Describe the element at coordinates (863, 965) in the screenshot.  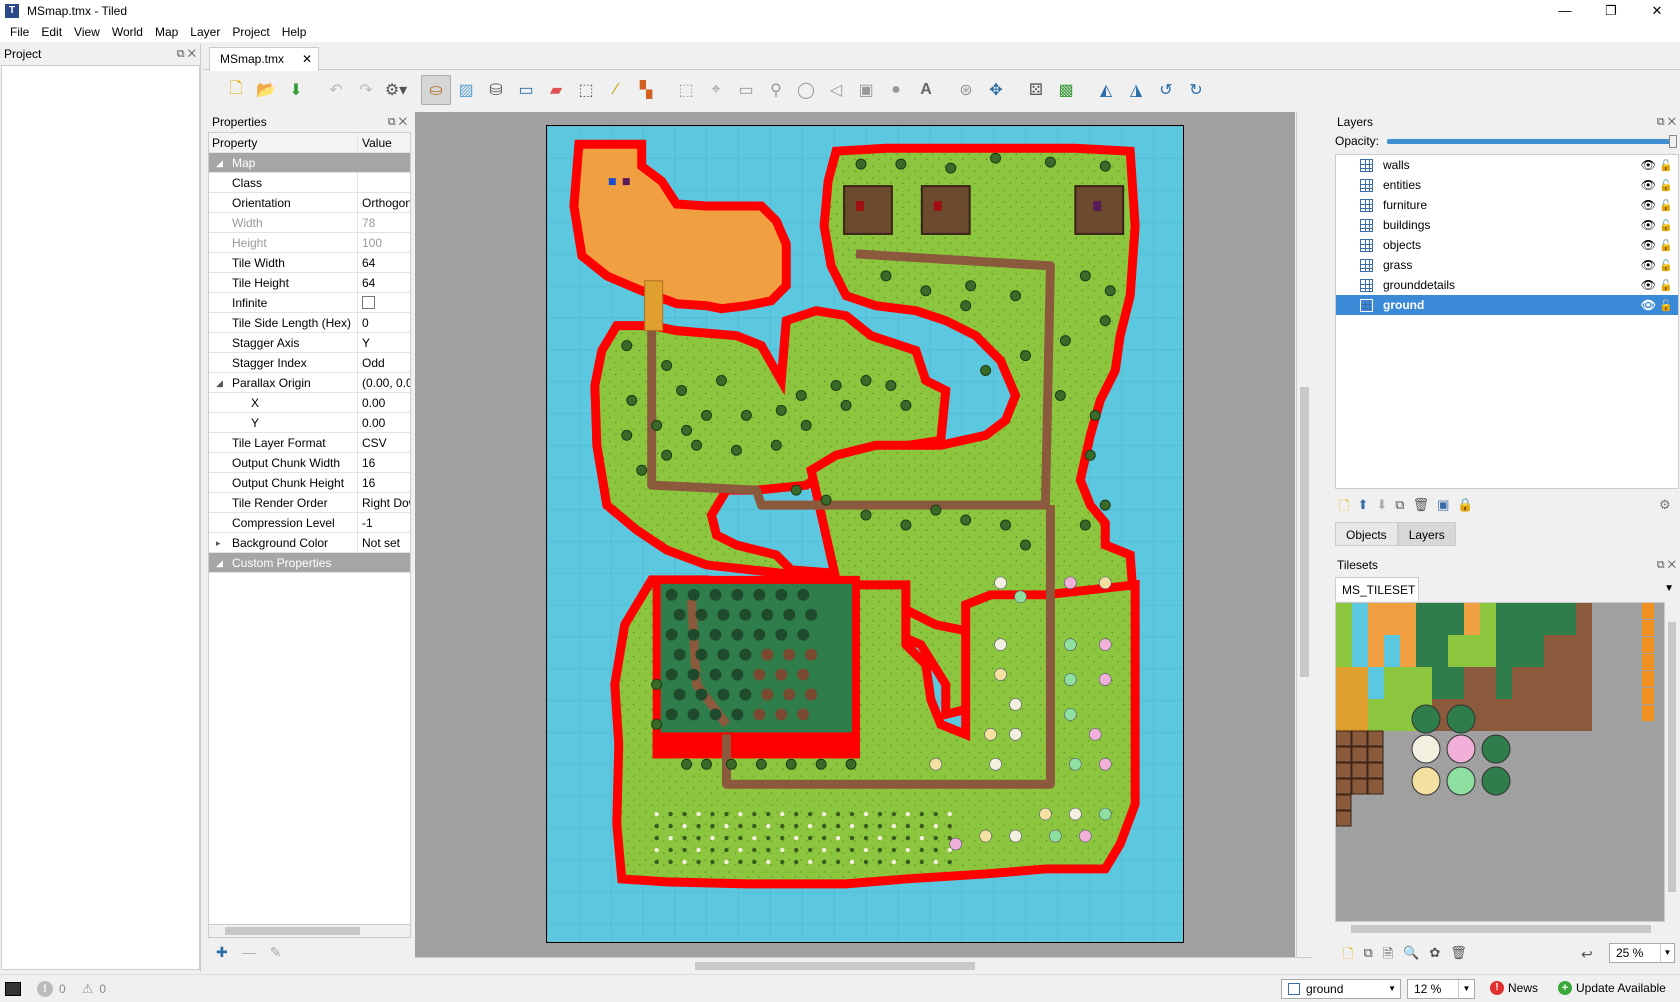
I see `canvas-hscrollbar` at that location.